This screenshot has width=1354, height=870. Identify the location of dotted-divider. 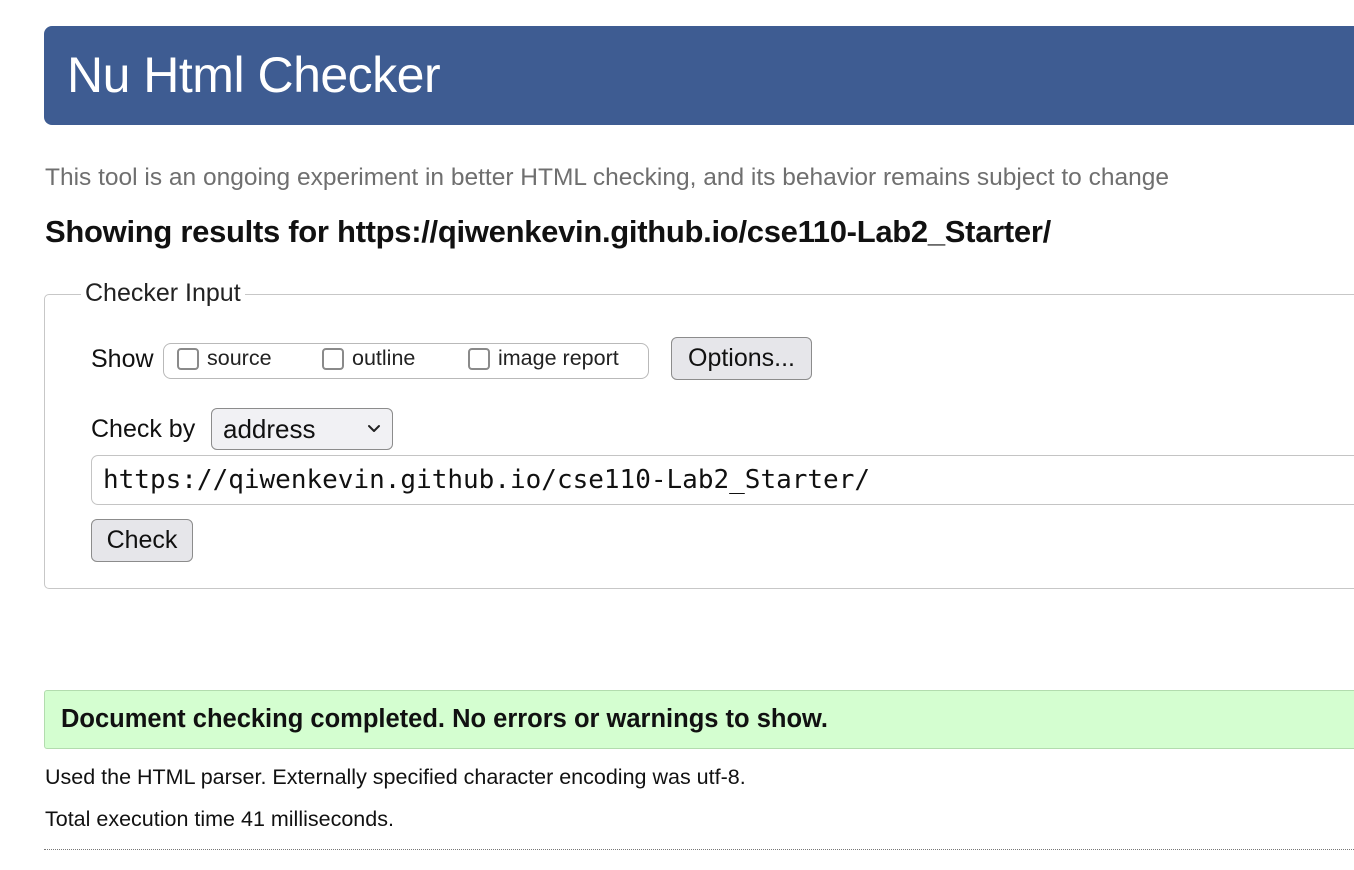
(699, 849).